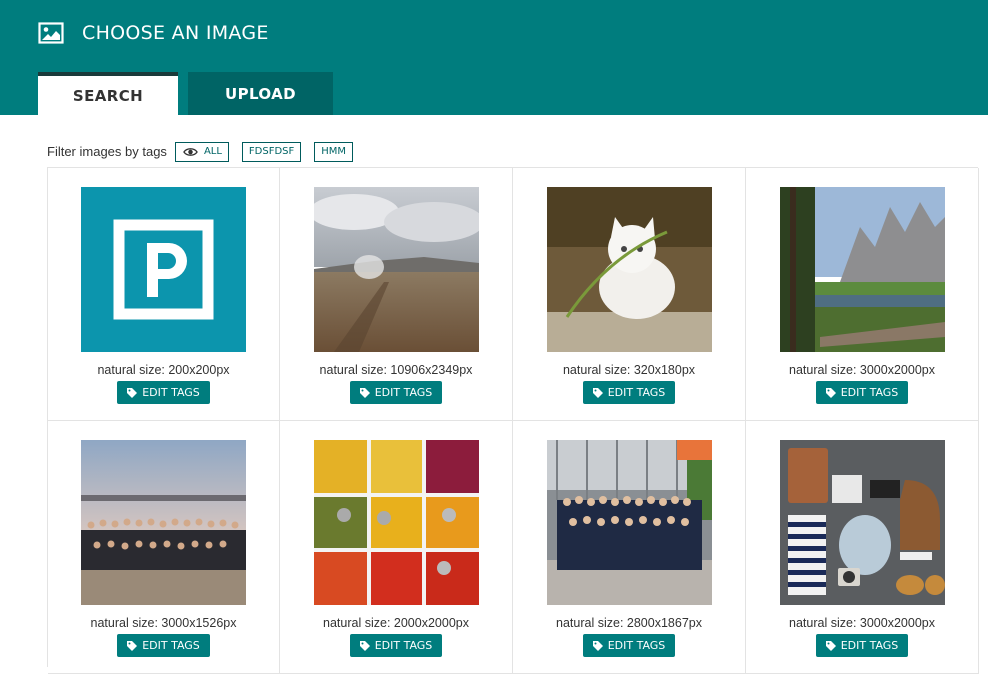 This screenshot has width=988, height=674. I want to click on tag-filter-bar: Filter images by tags ALL FDSFDSF HMM, so click(206, 151).